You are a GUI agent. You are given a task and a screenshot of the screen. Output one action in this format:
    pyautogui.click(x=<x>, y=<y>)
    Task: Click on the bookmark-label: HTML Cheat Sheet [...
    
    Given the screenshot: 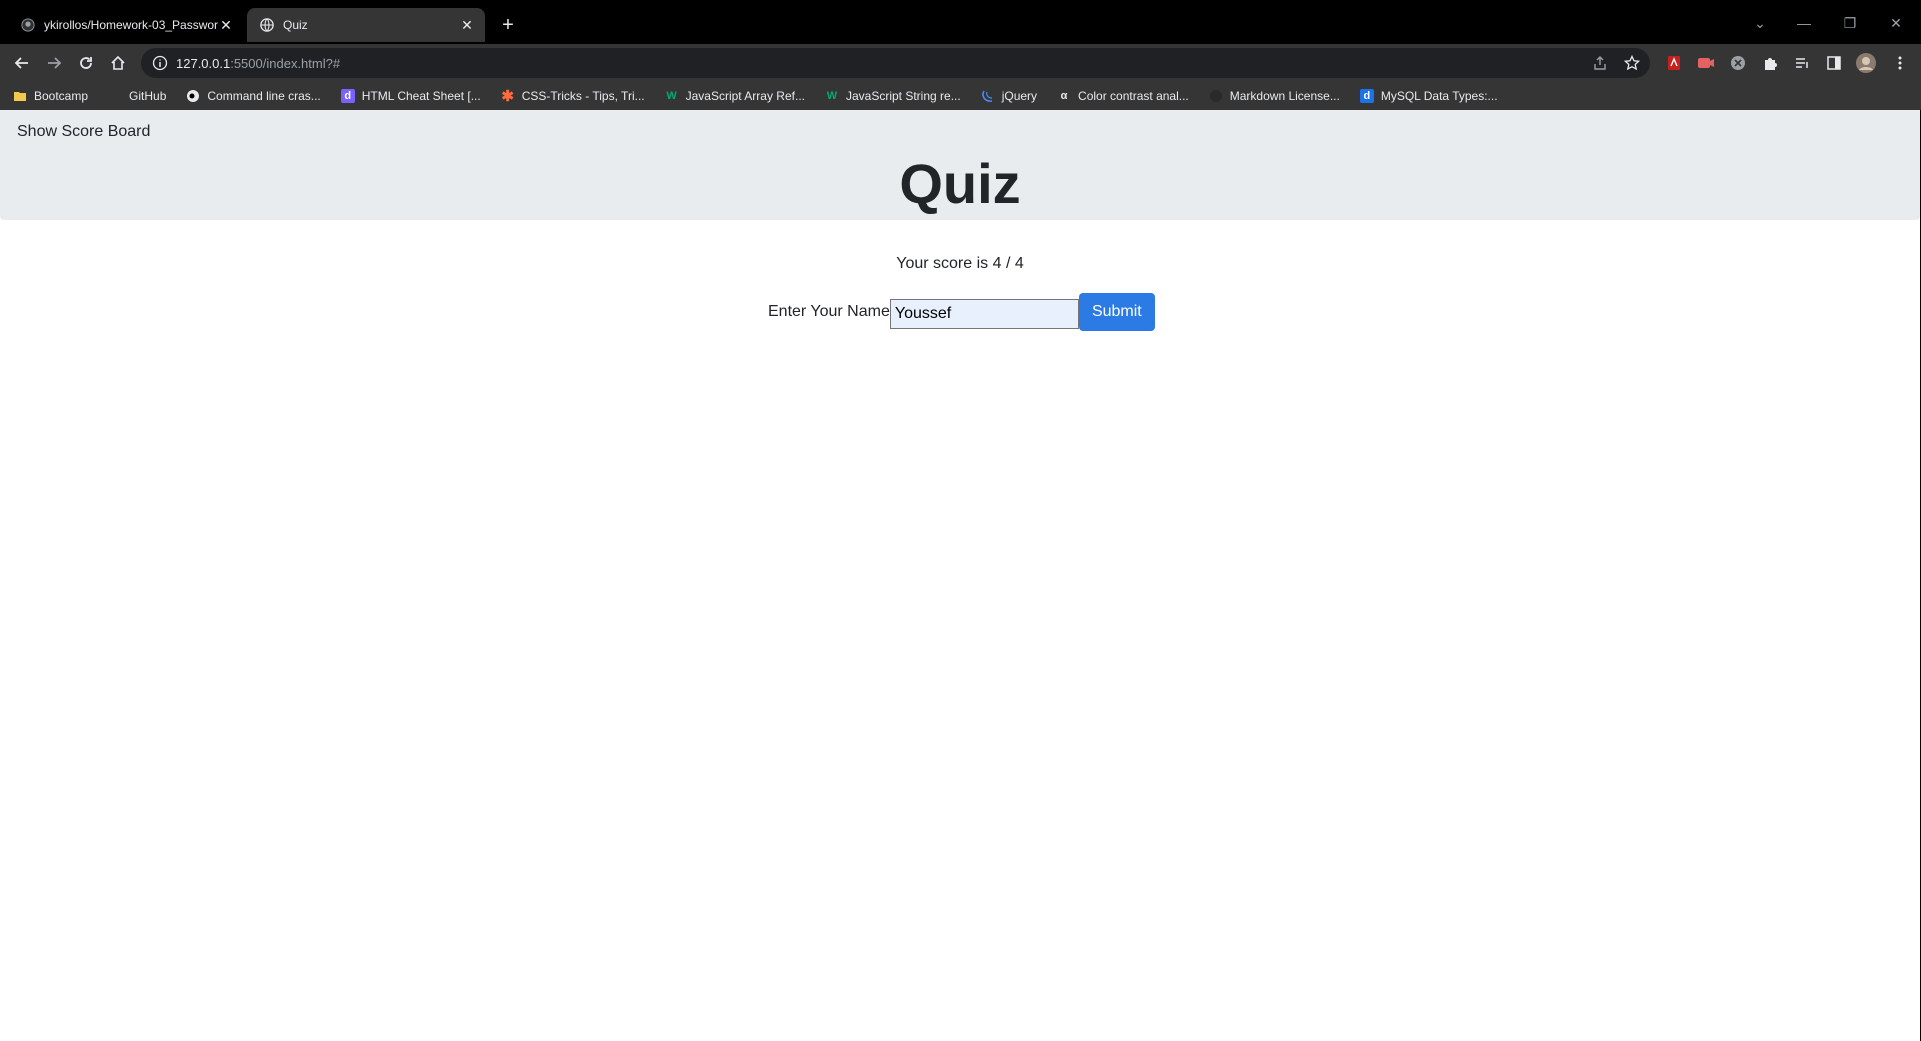 What is the action you would take?
    pyautogui.click(x=421, y=96)
    